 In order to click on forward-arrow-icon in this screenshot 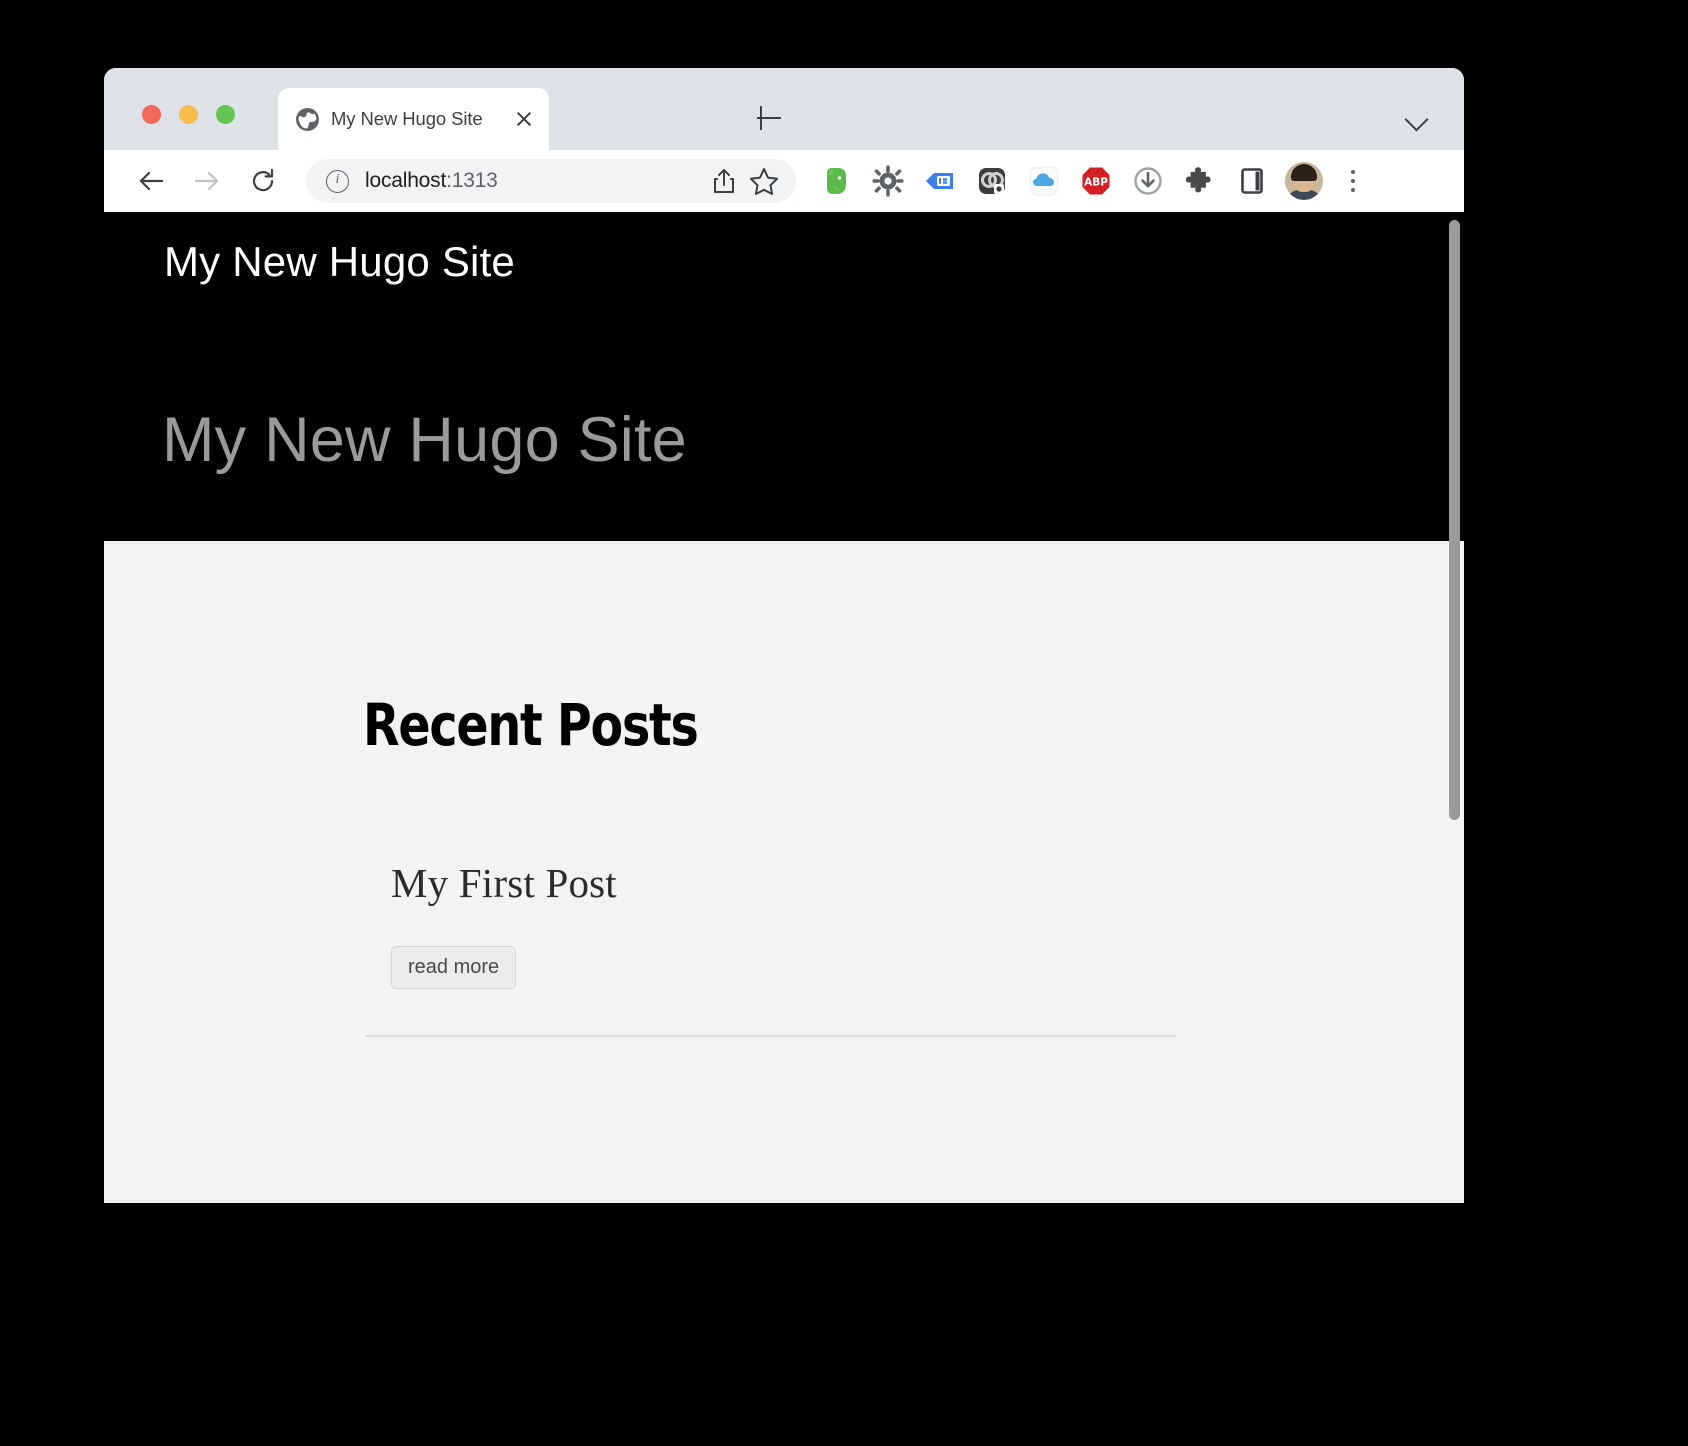, I will do `click(207, 181)`.